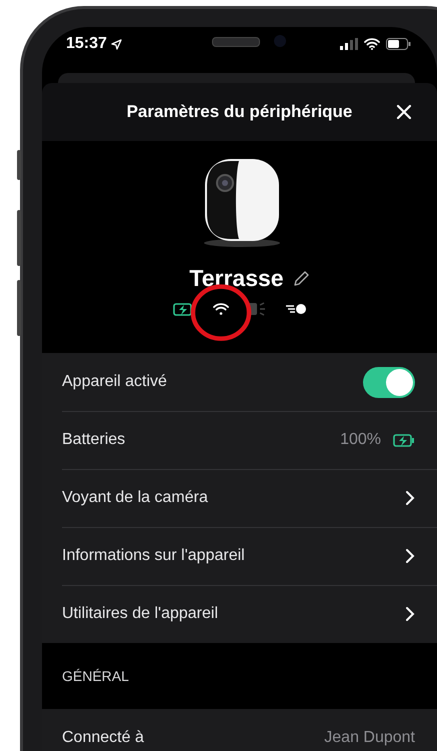  What do you see at coordinates (141, 614) in the screenshot?
I see `setting-label: Utilitaires de l'appareil` at bounding box center [141, 614].